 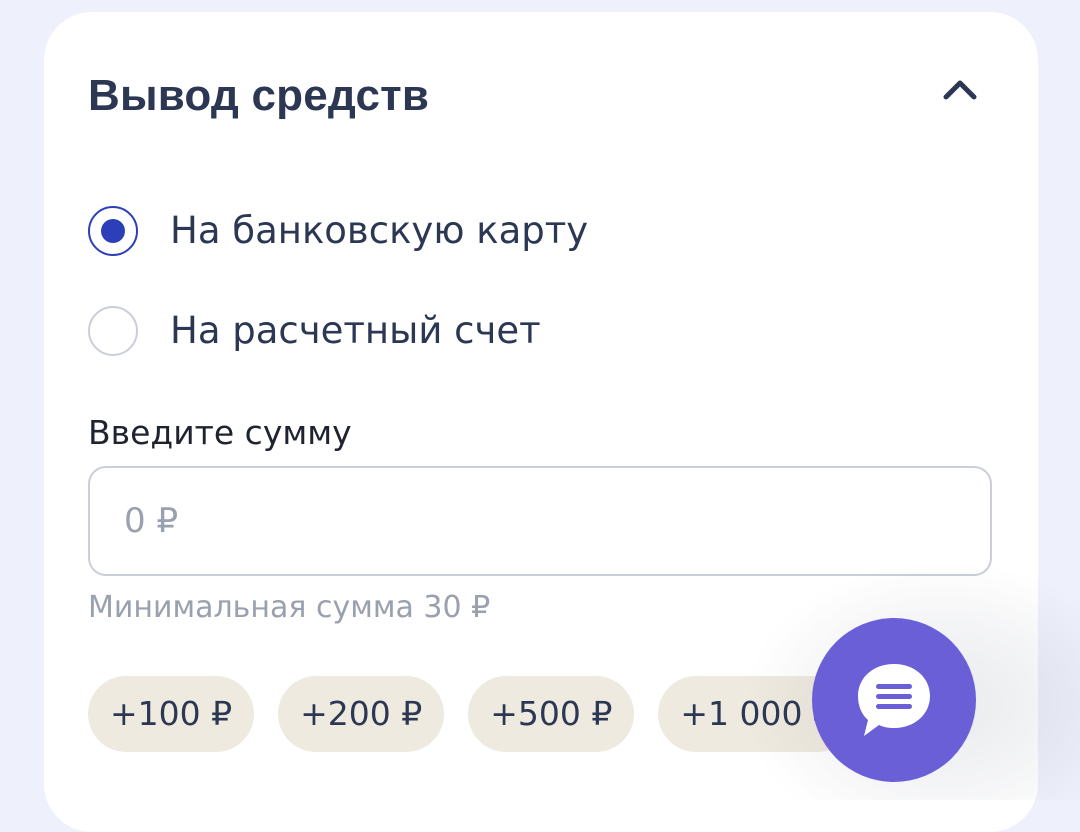 I want to click on radio-button-bank-card, so click(x=113, y=231).